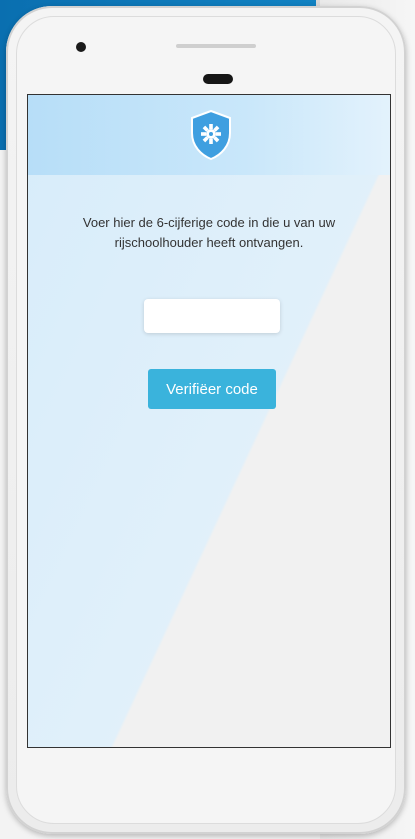 This screenshot has height=839, width=415. Describe the element at coordinates (212, 389) in the screenshot. I see `verify-code-button: Verifiëer code` at that location.